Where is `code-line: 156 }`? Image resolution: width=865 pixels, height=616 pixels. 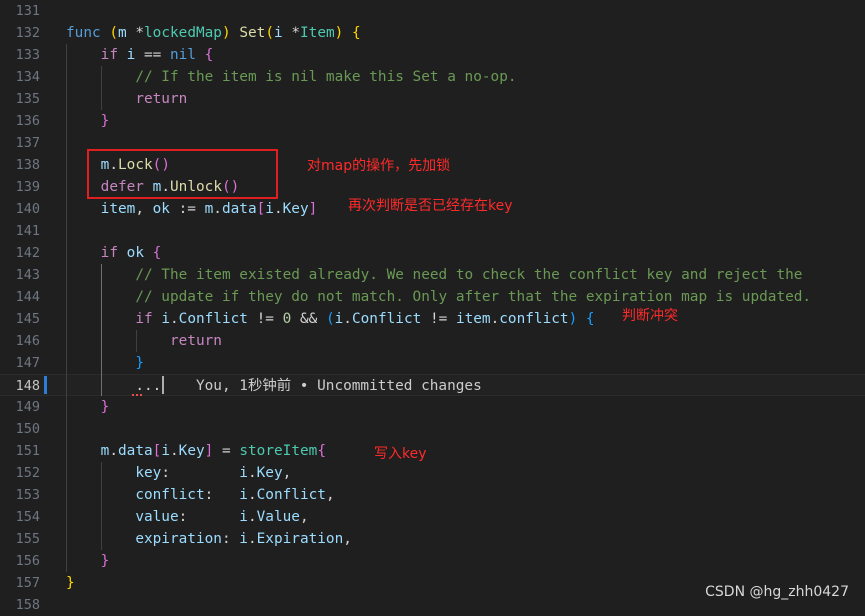 code-line: 156 } is located at coordinates (432, 561).